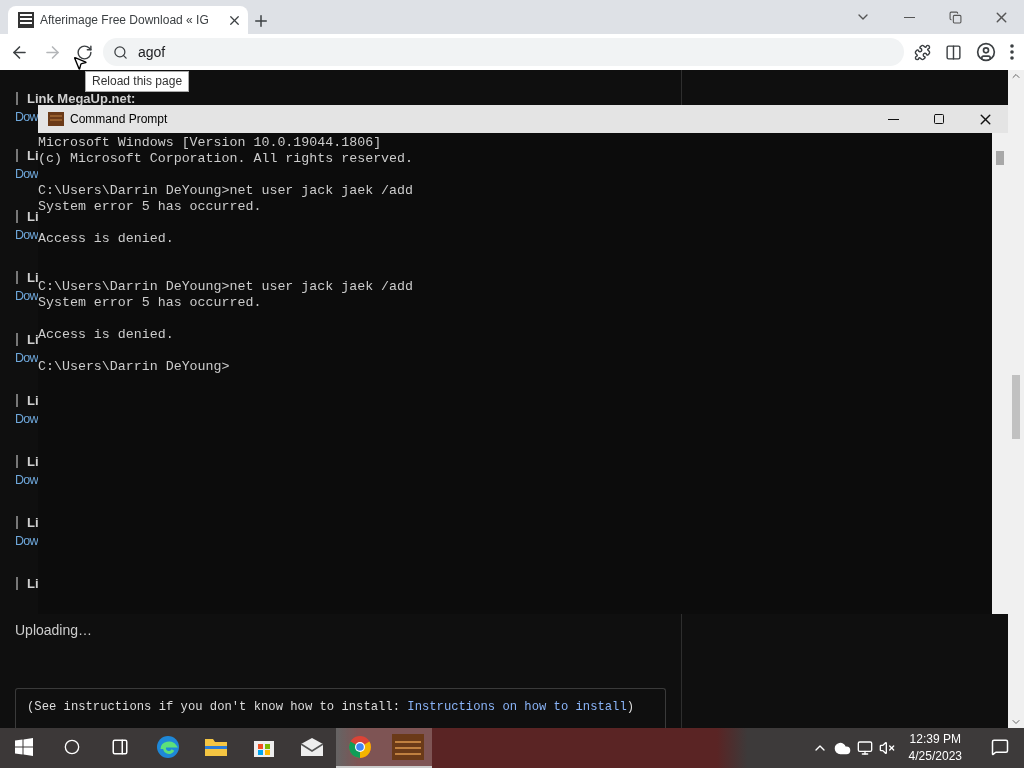 The height and width of the screenshot is (768, 1024). What do you see at coordinates (261, 21) in the screenshot?
I see `plus-icon` at bounding box center [261, 21].